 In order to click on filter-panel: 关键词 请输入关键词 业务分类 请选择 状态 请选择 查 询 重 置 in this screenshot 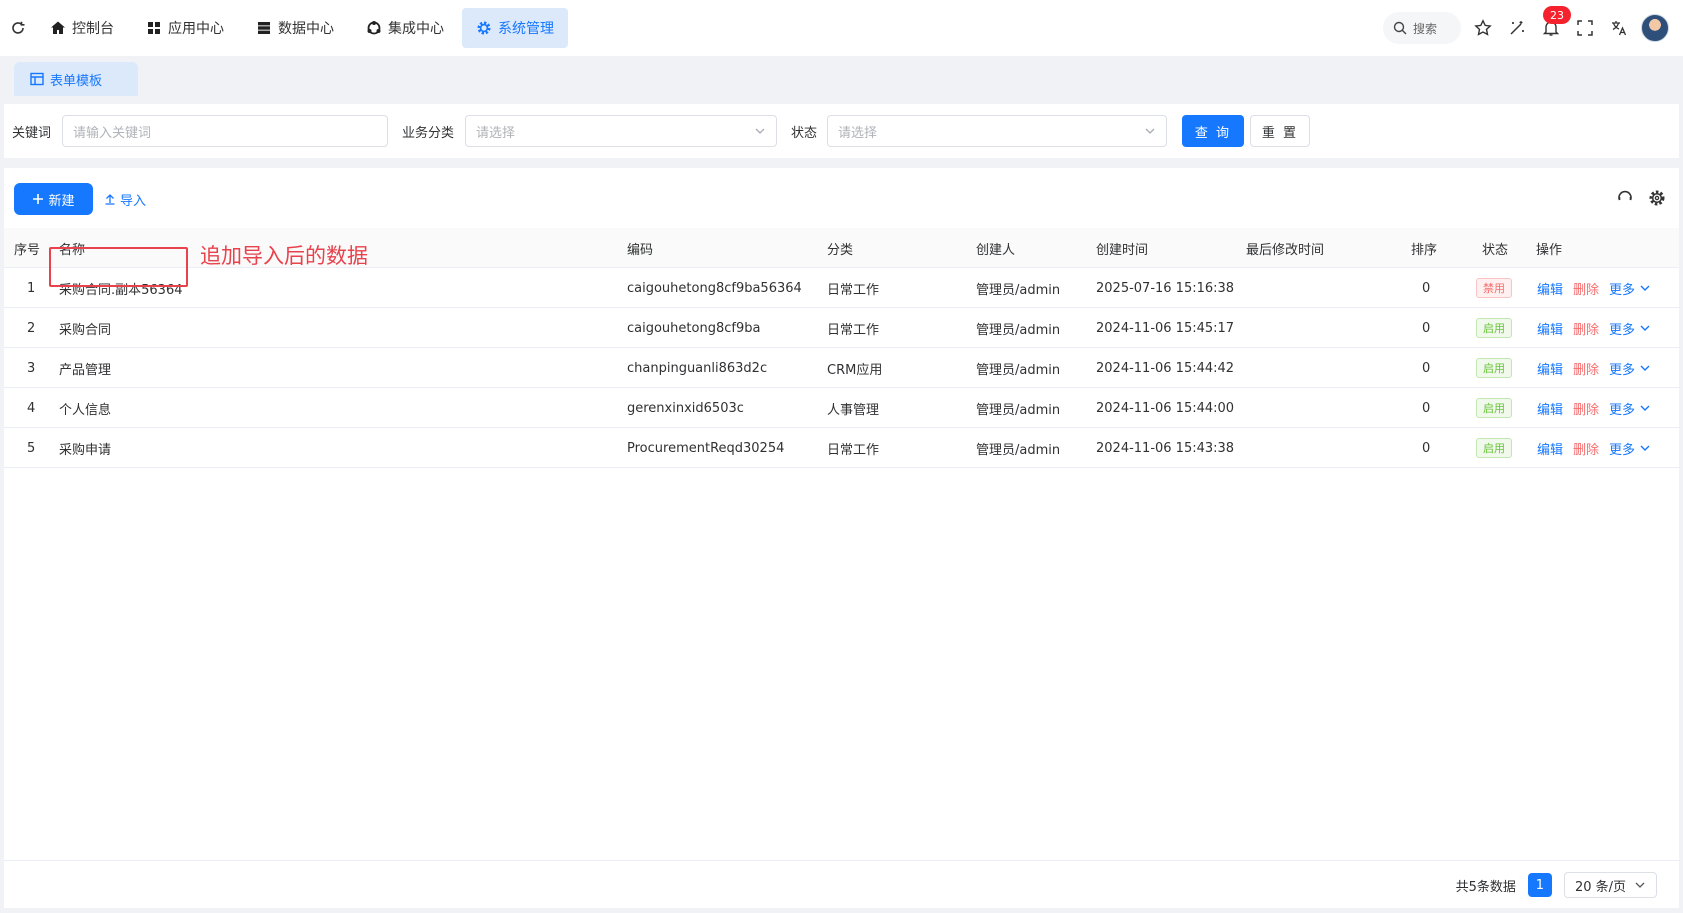, I will do `click(841, 131)`.